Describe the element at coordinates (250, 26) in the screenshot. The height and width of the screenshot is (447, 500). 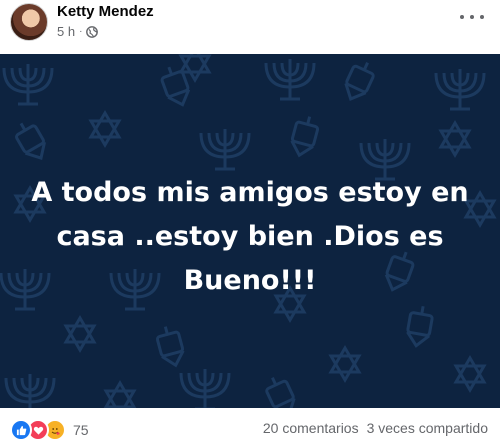
I see `post-header: Ketty Mendez 5 h ·` at that location.